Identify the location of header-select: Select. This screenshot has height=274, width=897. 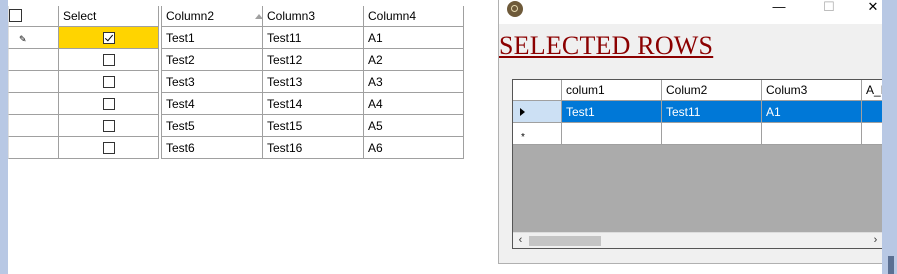
(109, 16).